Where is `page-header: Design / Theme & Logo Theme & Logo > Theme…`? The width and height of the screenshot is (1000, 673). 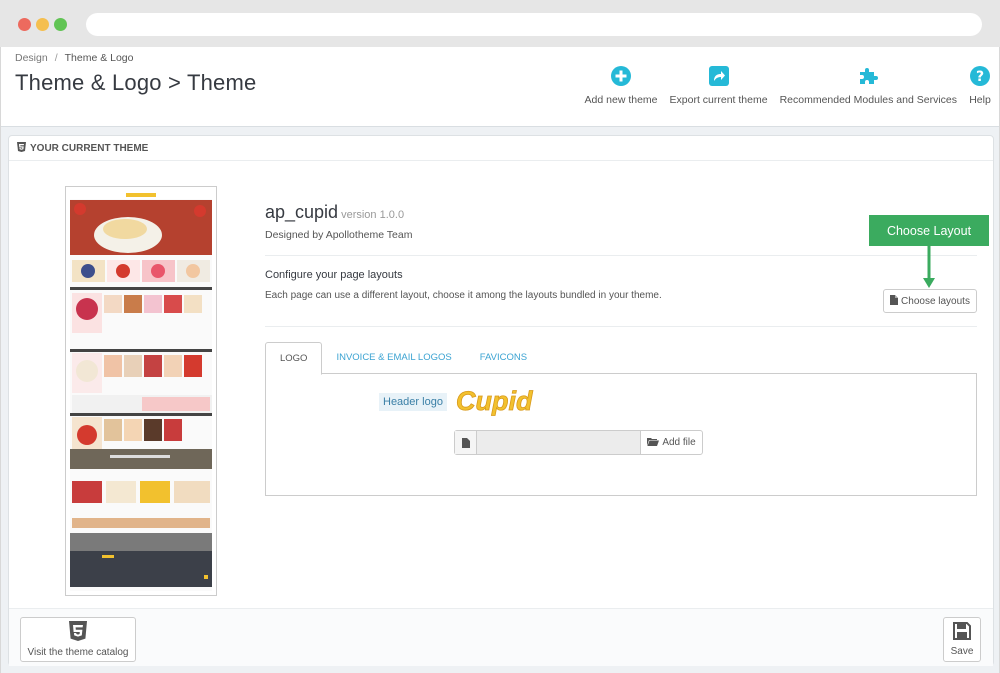
page-header: Design / Theme & Logo Theme & Logo > Theme… is located at coordinates (500, 87).